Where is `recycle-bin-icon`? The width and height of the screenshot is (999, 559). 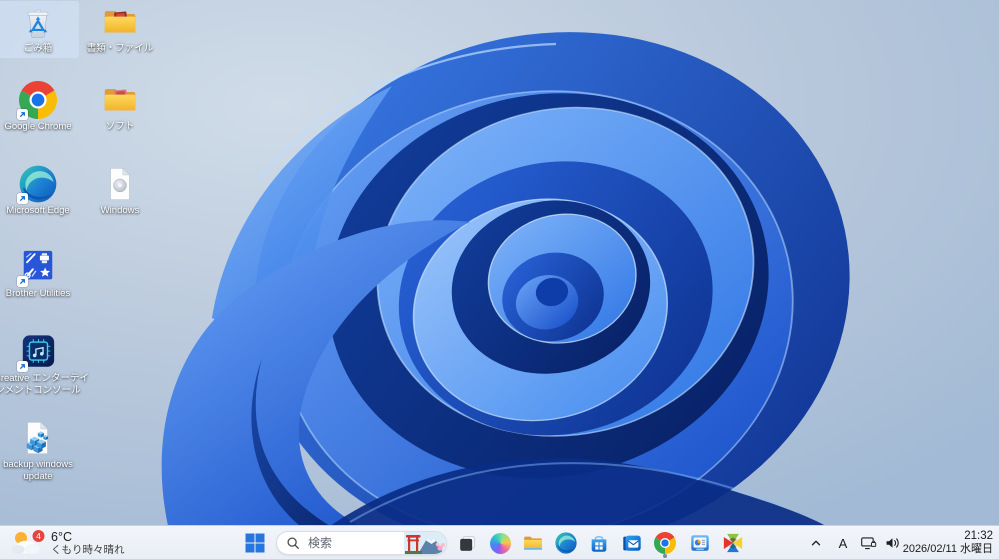
recycle-bin-icon is located at coordinates (38, 22).